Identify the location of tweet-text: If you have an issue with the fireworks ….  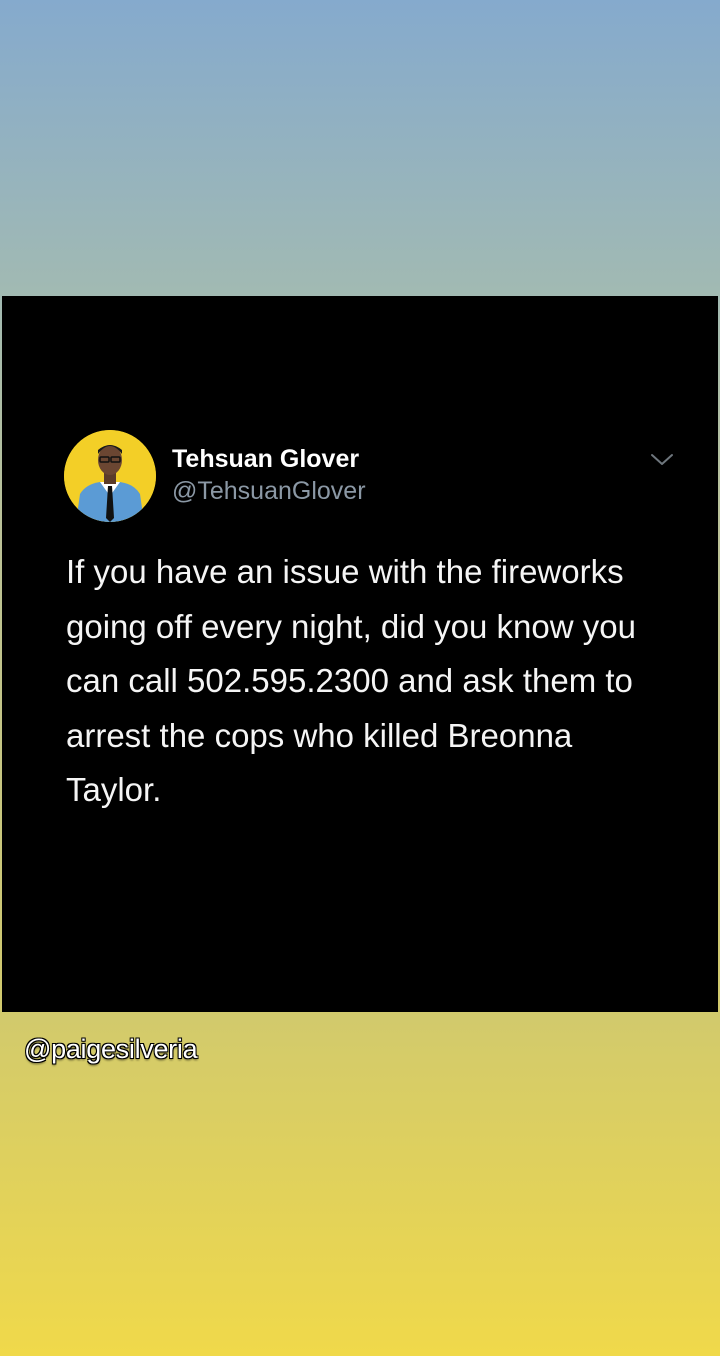
(351, 681).